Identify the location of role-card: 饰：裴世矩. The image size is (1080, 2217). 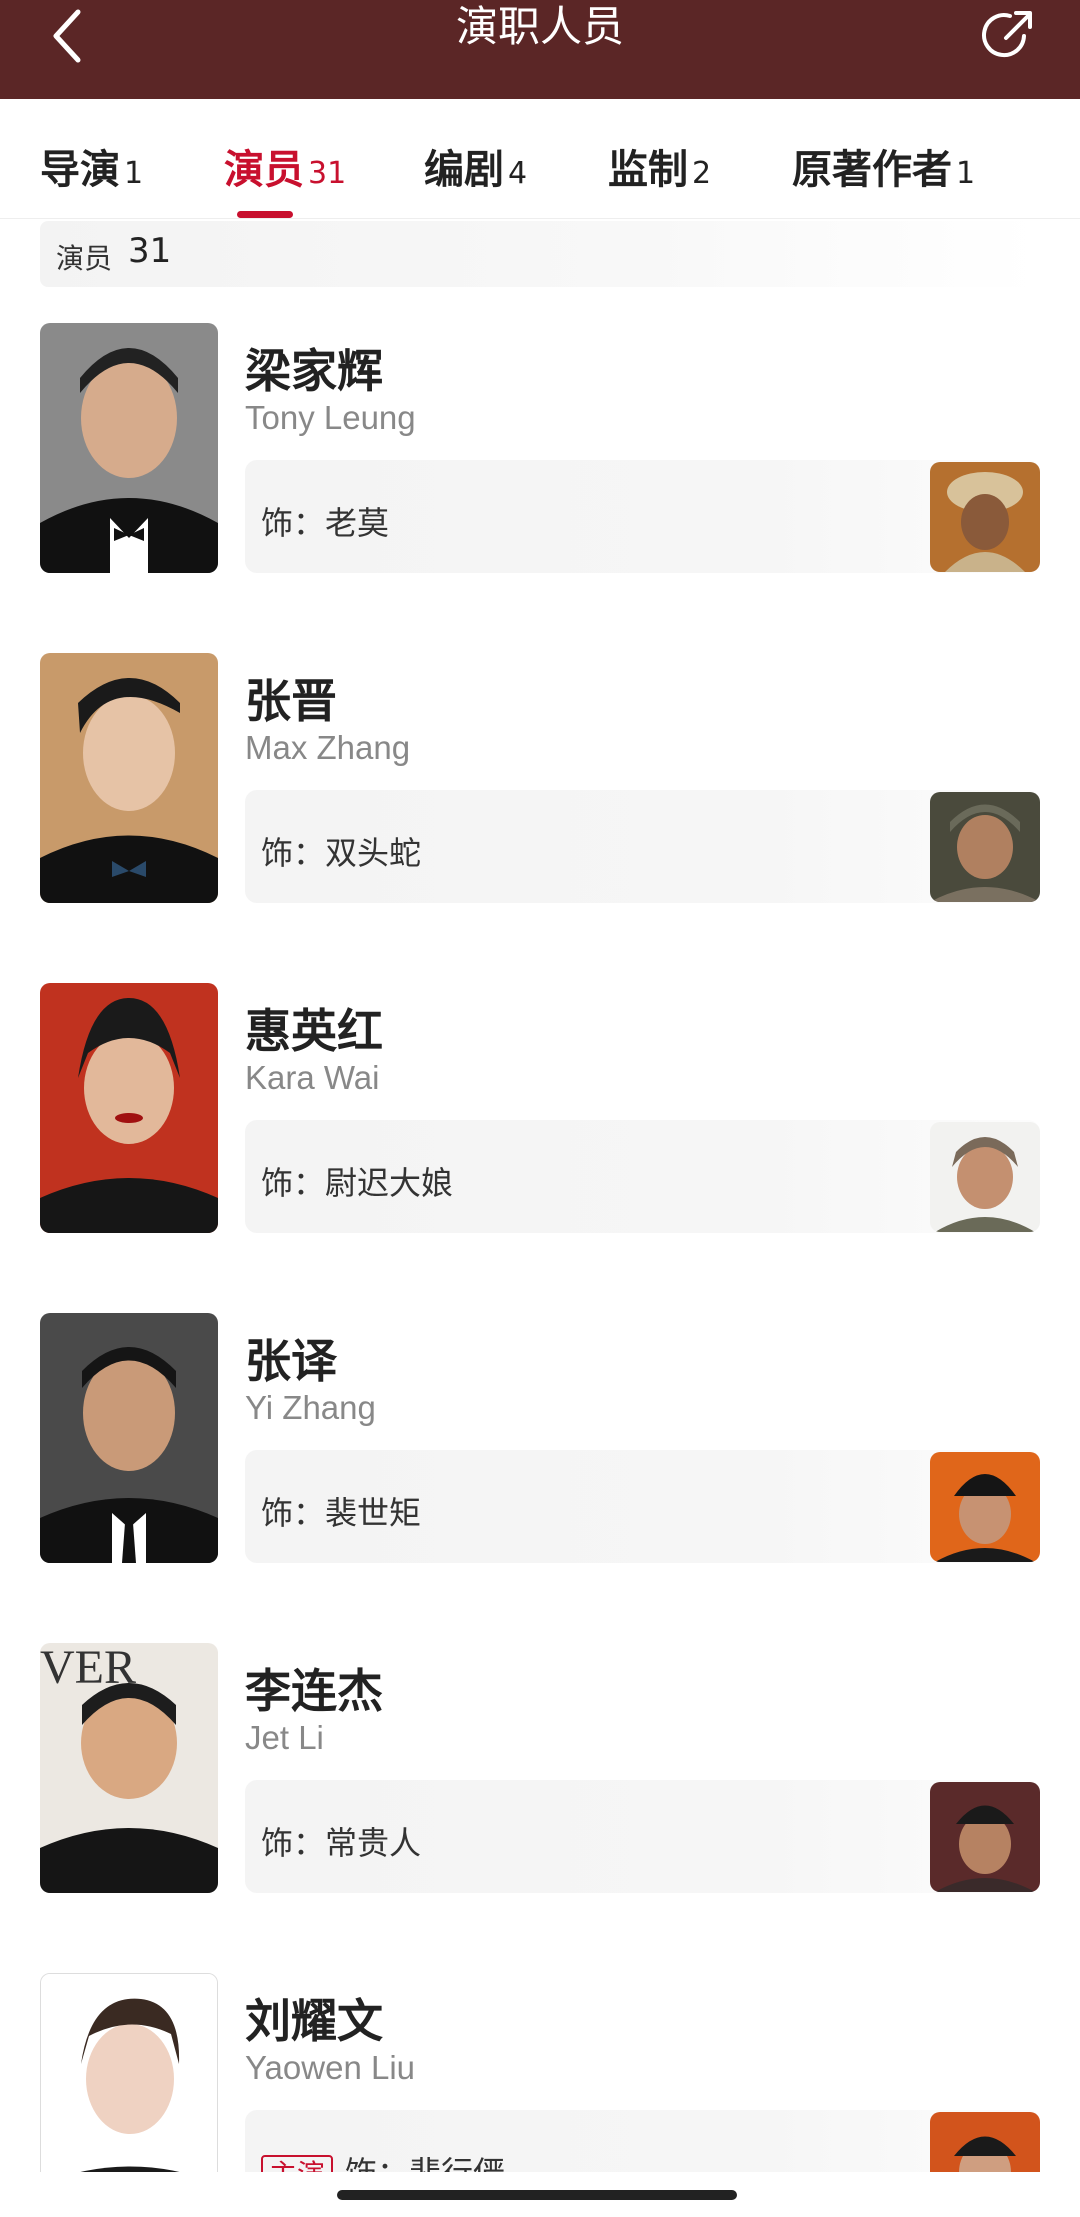
(642, 1506).